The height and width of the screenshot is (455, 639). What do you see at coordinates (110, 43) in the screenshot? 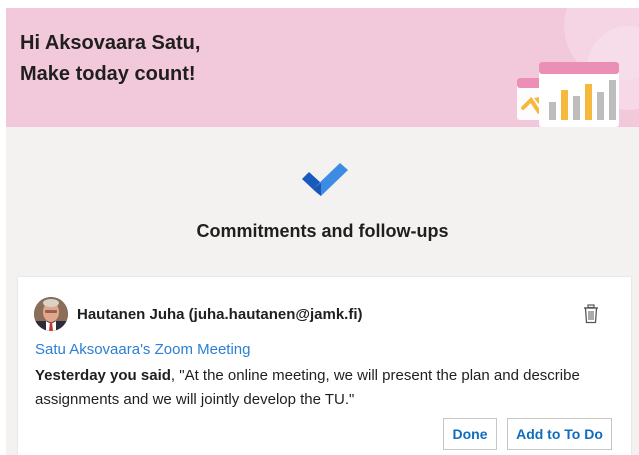
I see `greeting-line-1: Hi Aksovaara Satu,` at bounding box center [110, 43].